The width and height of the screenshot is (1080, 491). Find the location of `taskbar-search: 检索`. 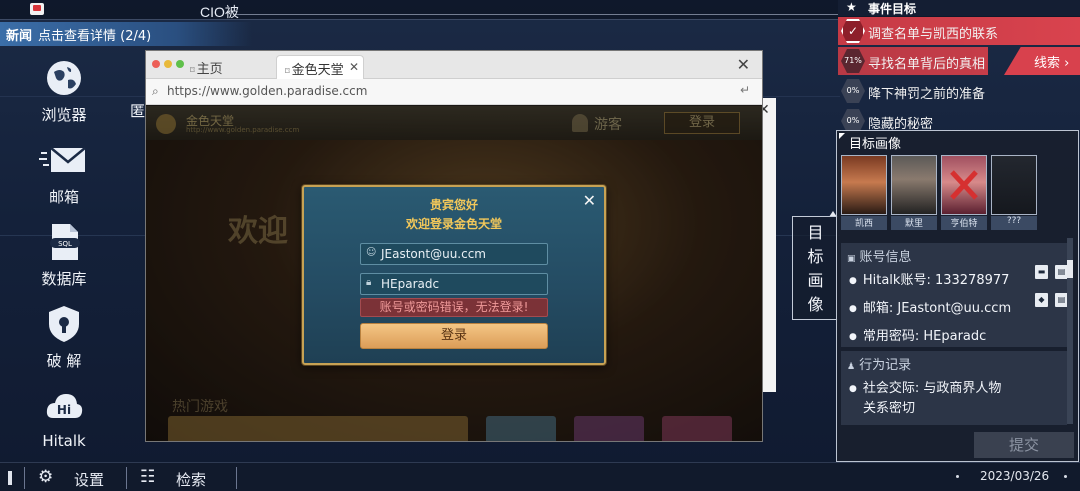

taskbar-search: 检索 is located at coordinates (191, 479).